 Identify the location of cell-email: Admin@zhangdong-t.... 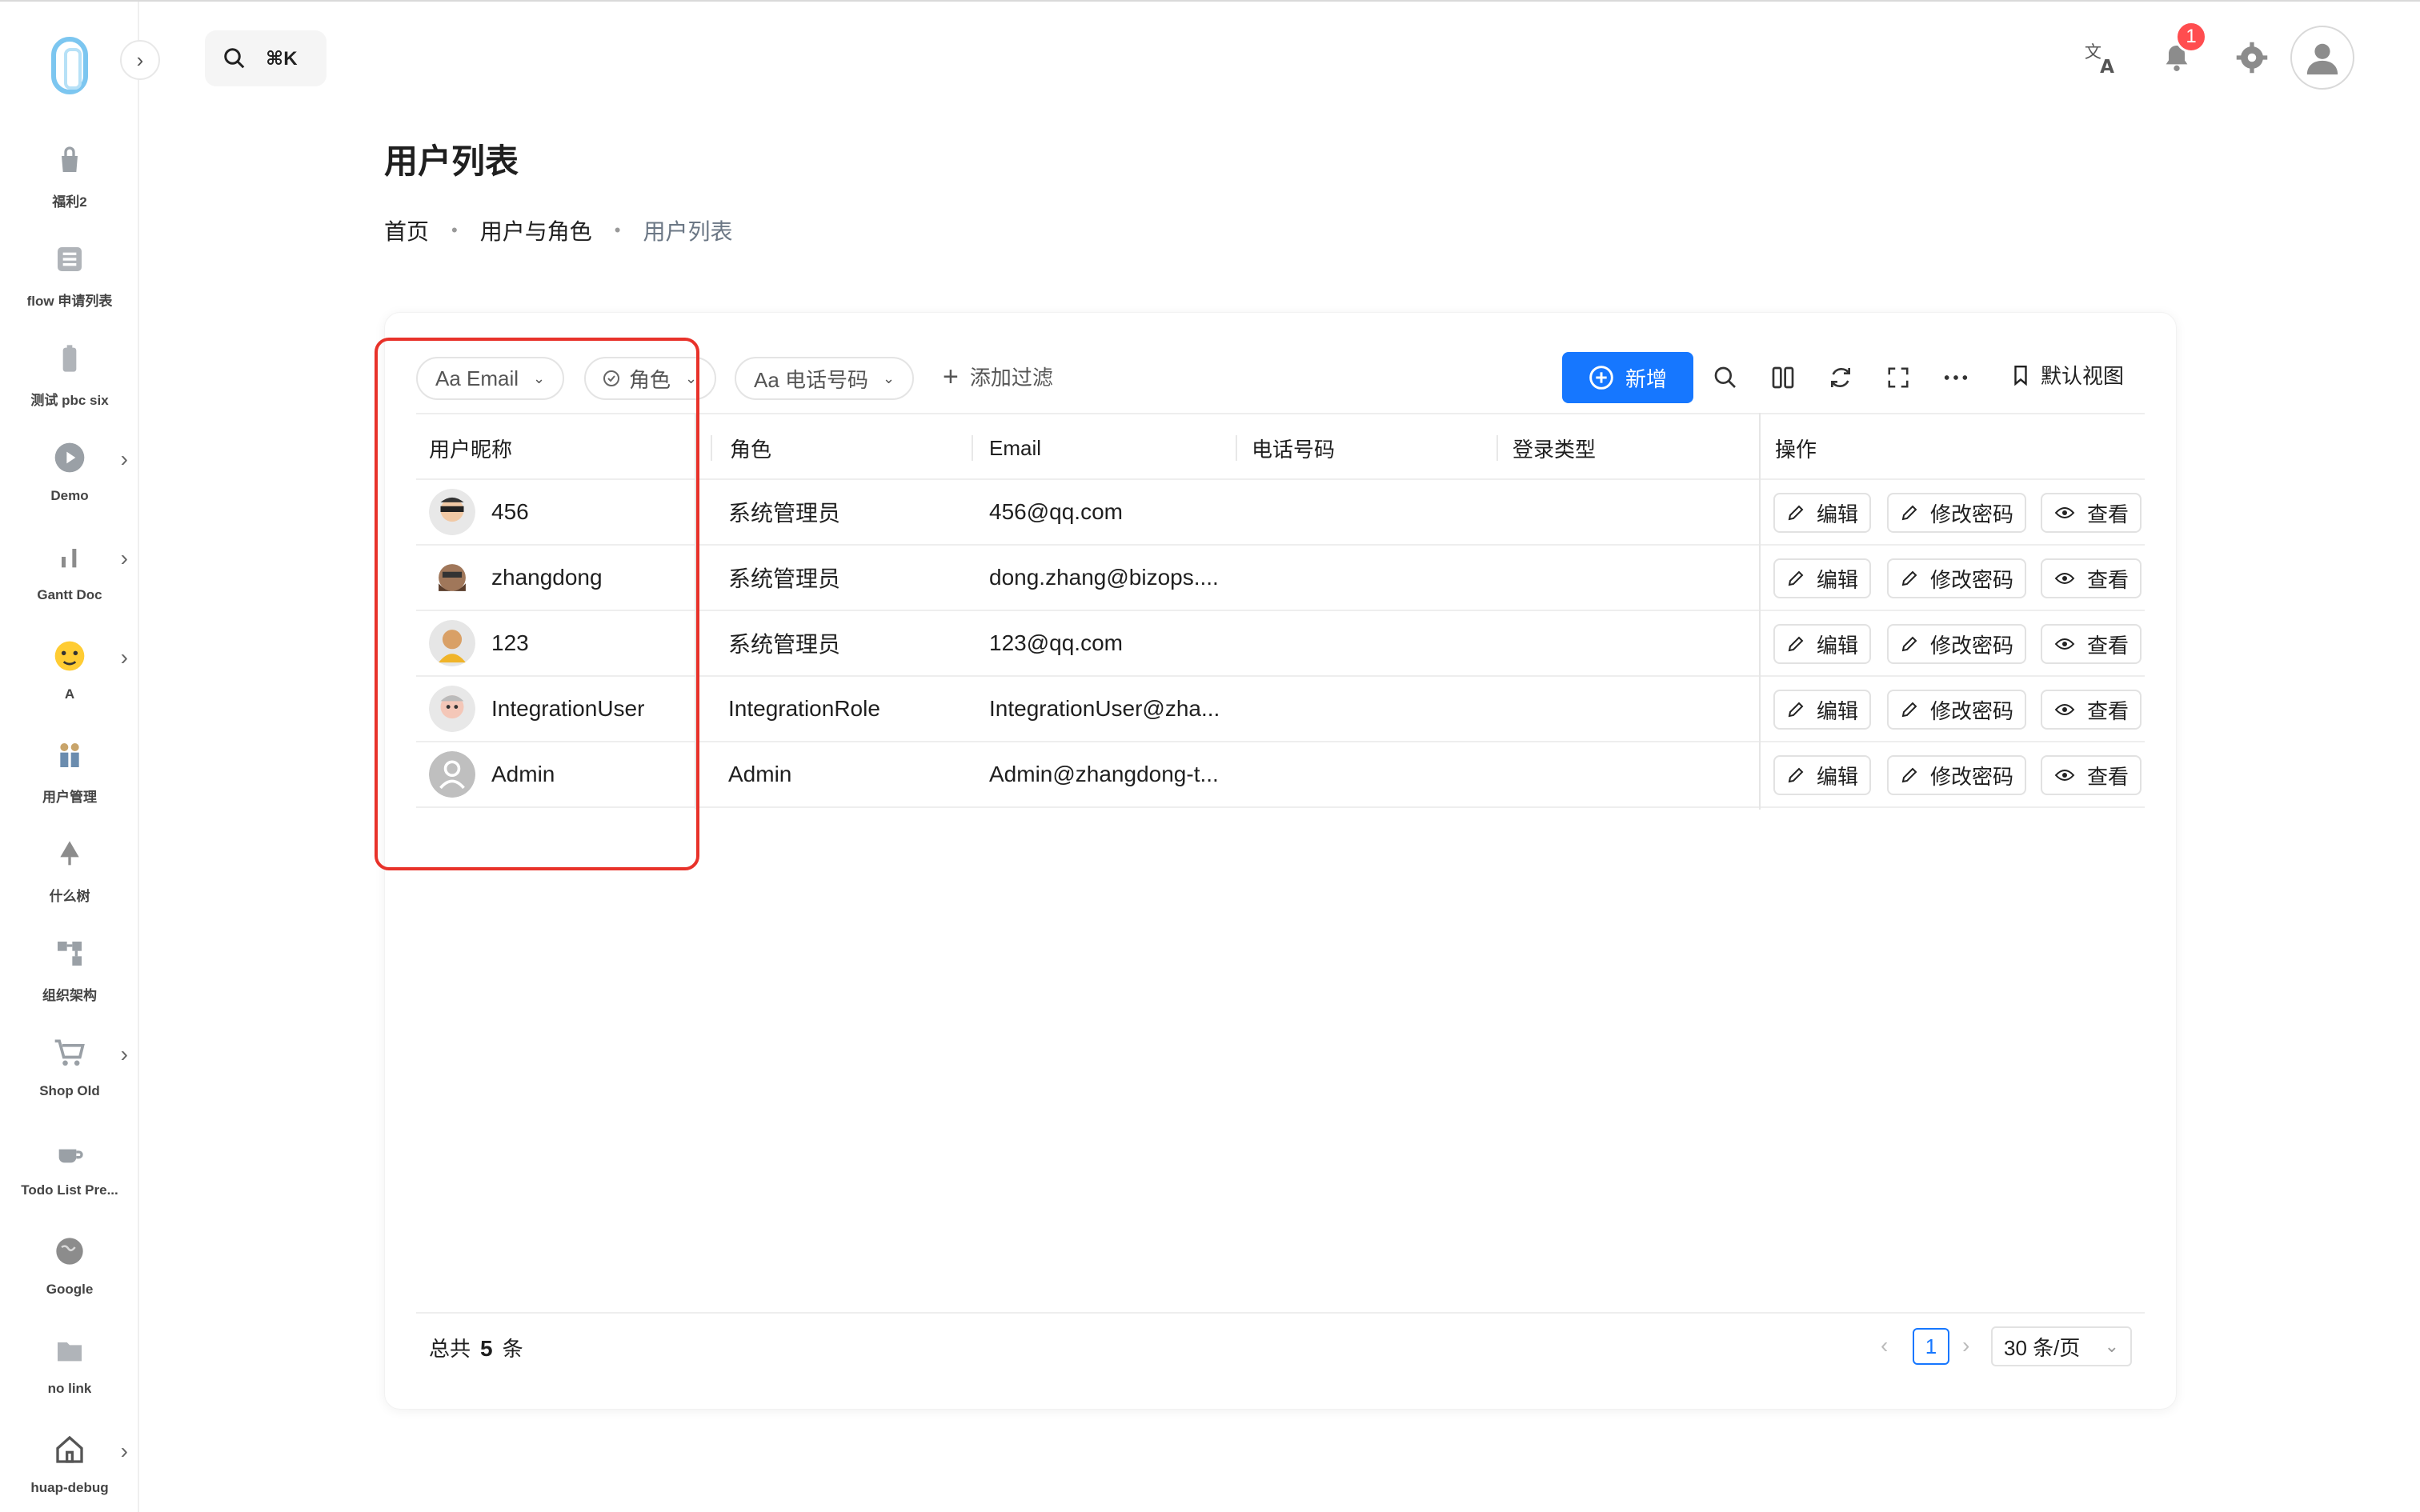
(1104, 774).